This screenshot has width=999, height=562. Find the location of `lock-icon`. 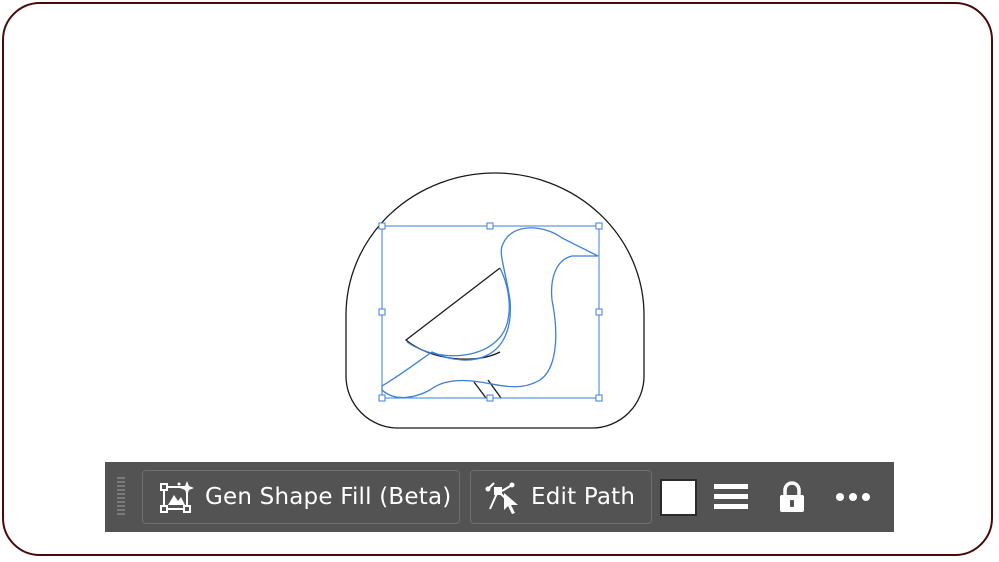

lock-icon is located at coordinates (792, 497).